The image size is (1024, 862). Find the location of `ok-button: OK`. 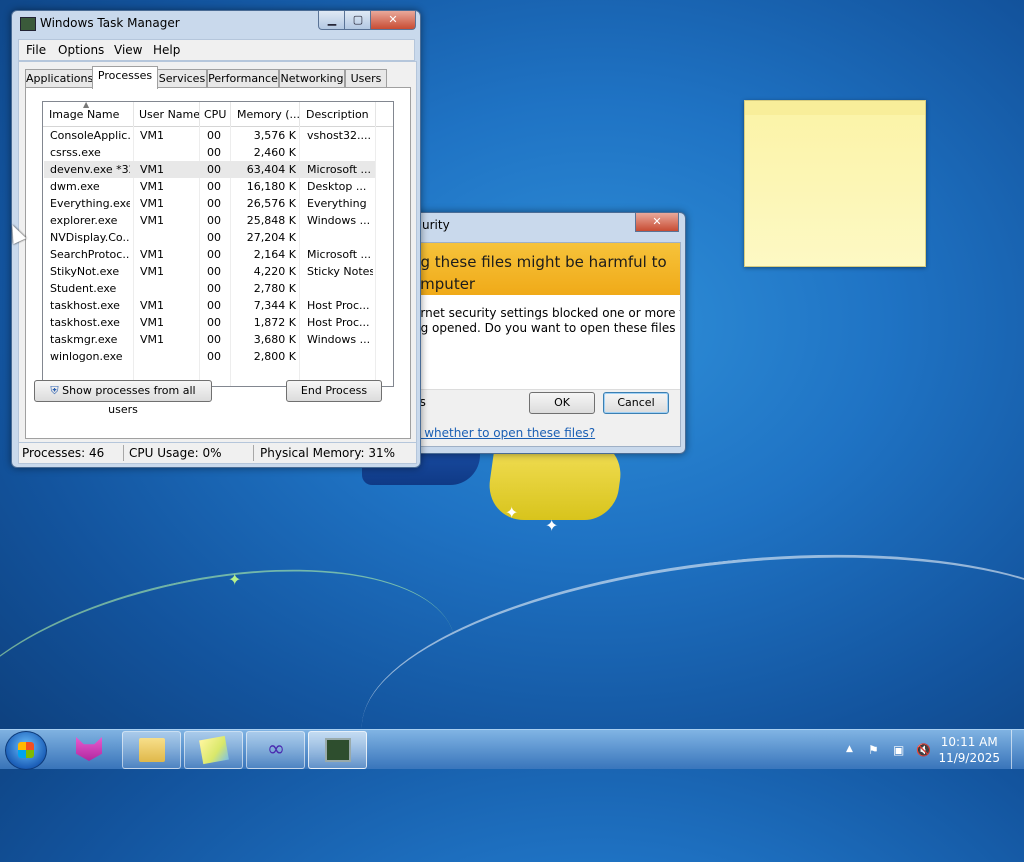

ok-button: OK is located at coordinates (562, 403).